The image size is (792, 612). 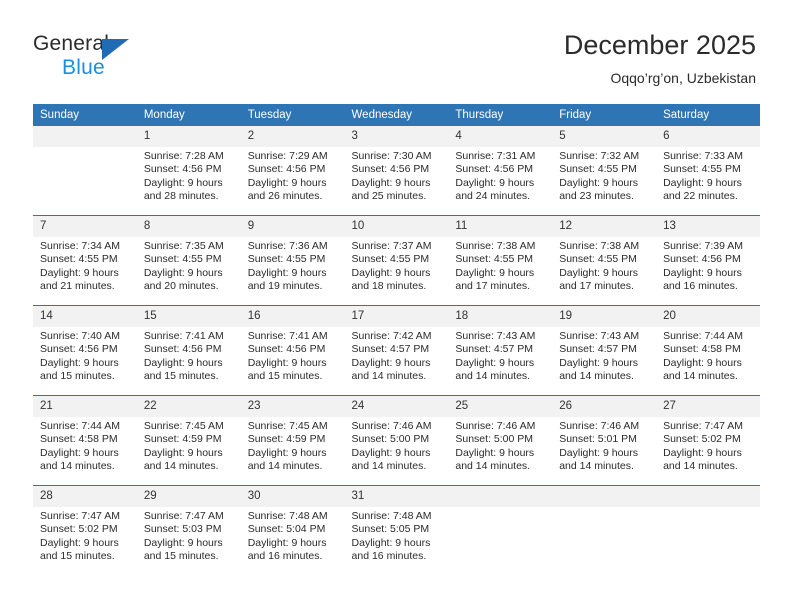 What do you see at coordinates (148, 58) in the screenshot?
I see `general-blue-logo: General Blue` at bounding box center [148, 58].